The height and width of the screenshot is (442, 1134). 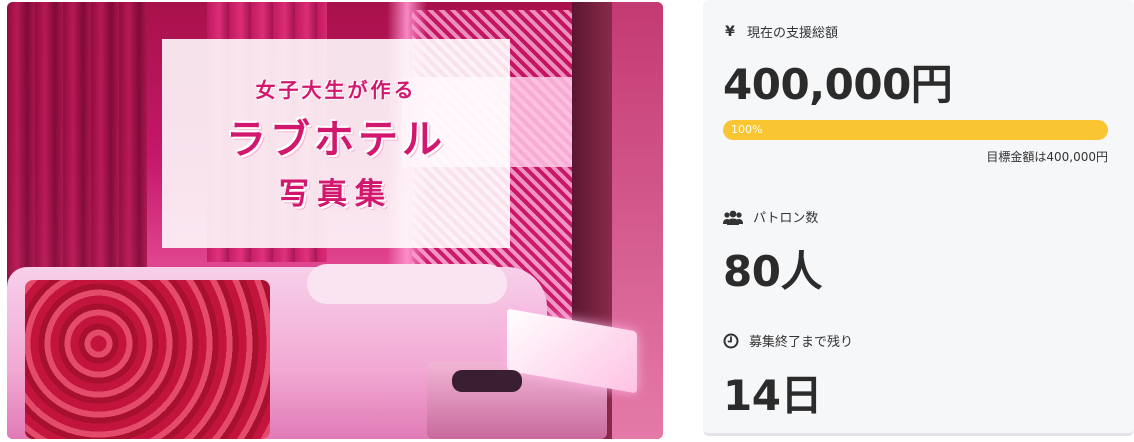 What do you see at coordinates (786, 218) in the screenshot?
I see `patrons-label: パトロン数` at bounding box center [786, 218].